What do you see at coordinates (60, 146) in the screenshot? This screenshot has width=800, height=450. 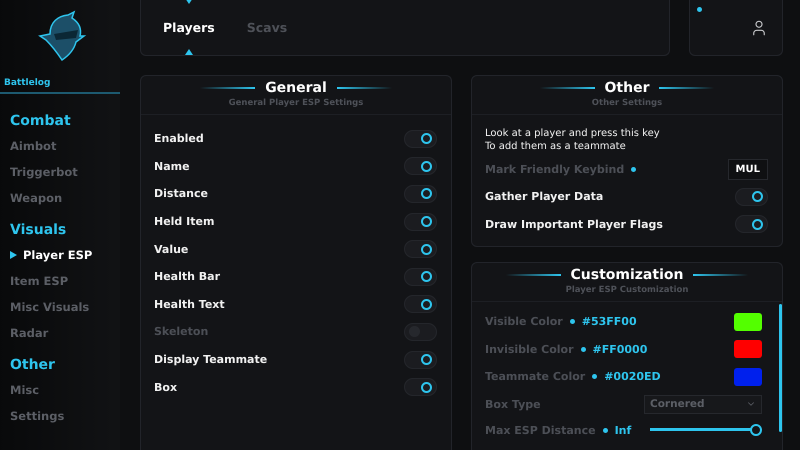 I see `nav-item: Aimbot` at bounding box center [60, 146].